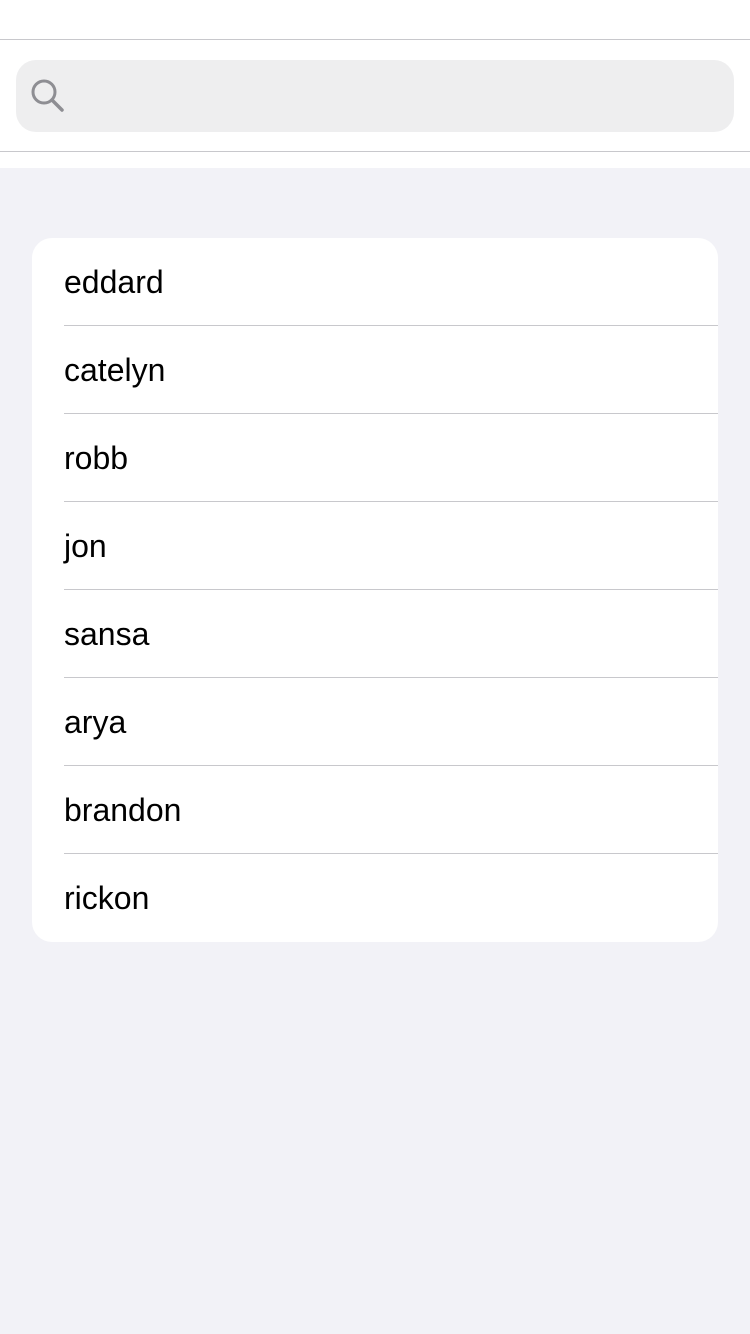  What do you see at coordinates (375, 282) in the screenshot?
I see `list-item: eddard` at bounding box center [375, 282].